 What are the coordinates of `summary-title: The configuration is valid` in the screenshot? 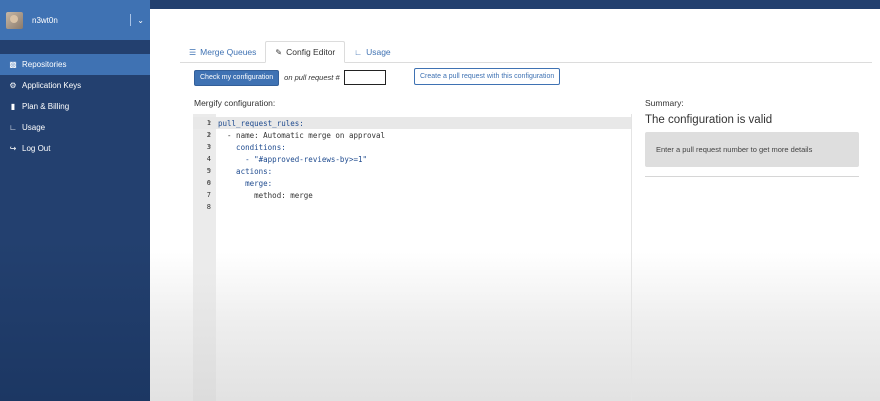 It's located at (709, 120).